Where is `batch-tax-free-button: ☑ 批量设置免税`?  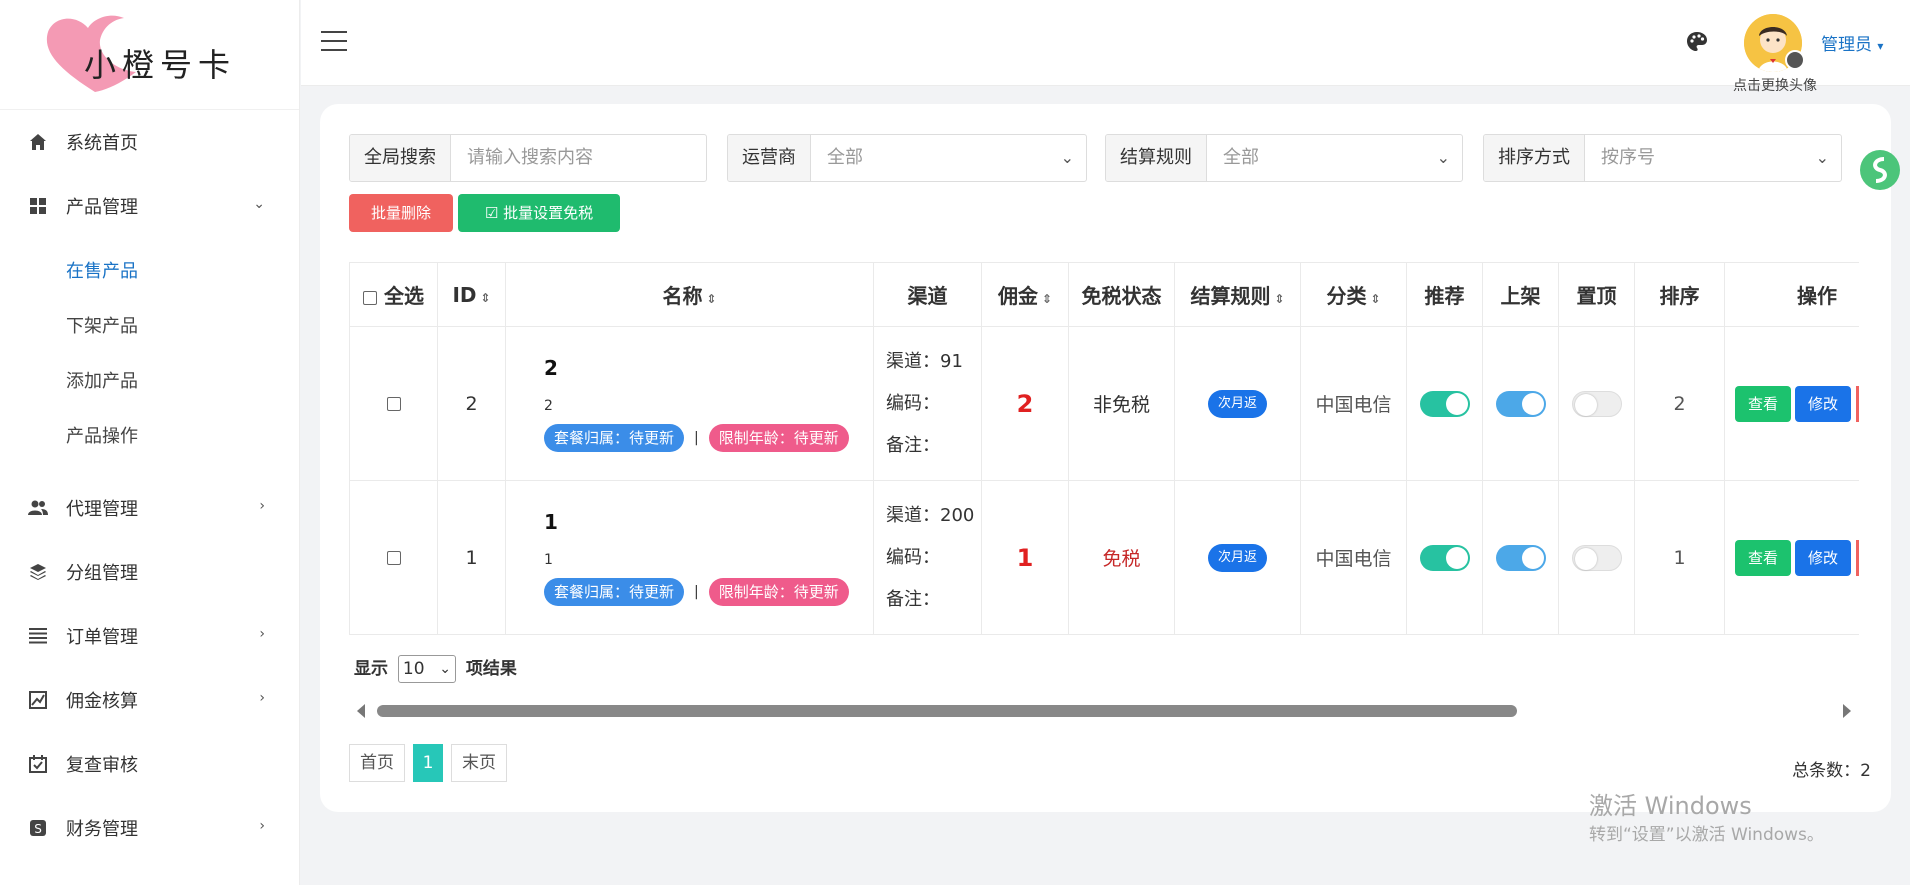 batch-tax-free-button: ☑ 批量设置免税 is located at coordinates (539, 213).